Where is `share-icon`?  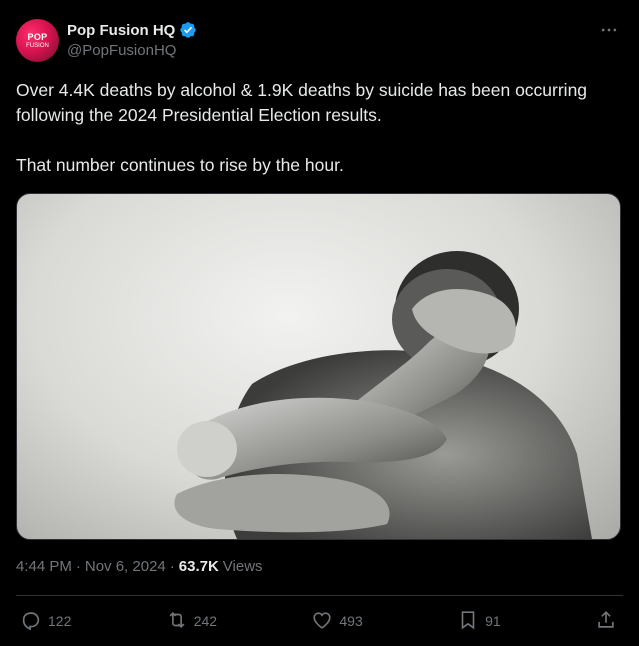 share-icon is located at coordinates (606, 621).